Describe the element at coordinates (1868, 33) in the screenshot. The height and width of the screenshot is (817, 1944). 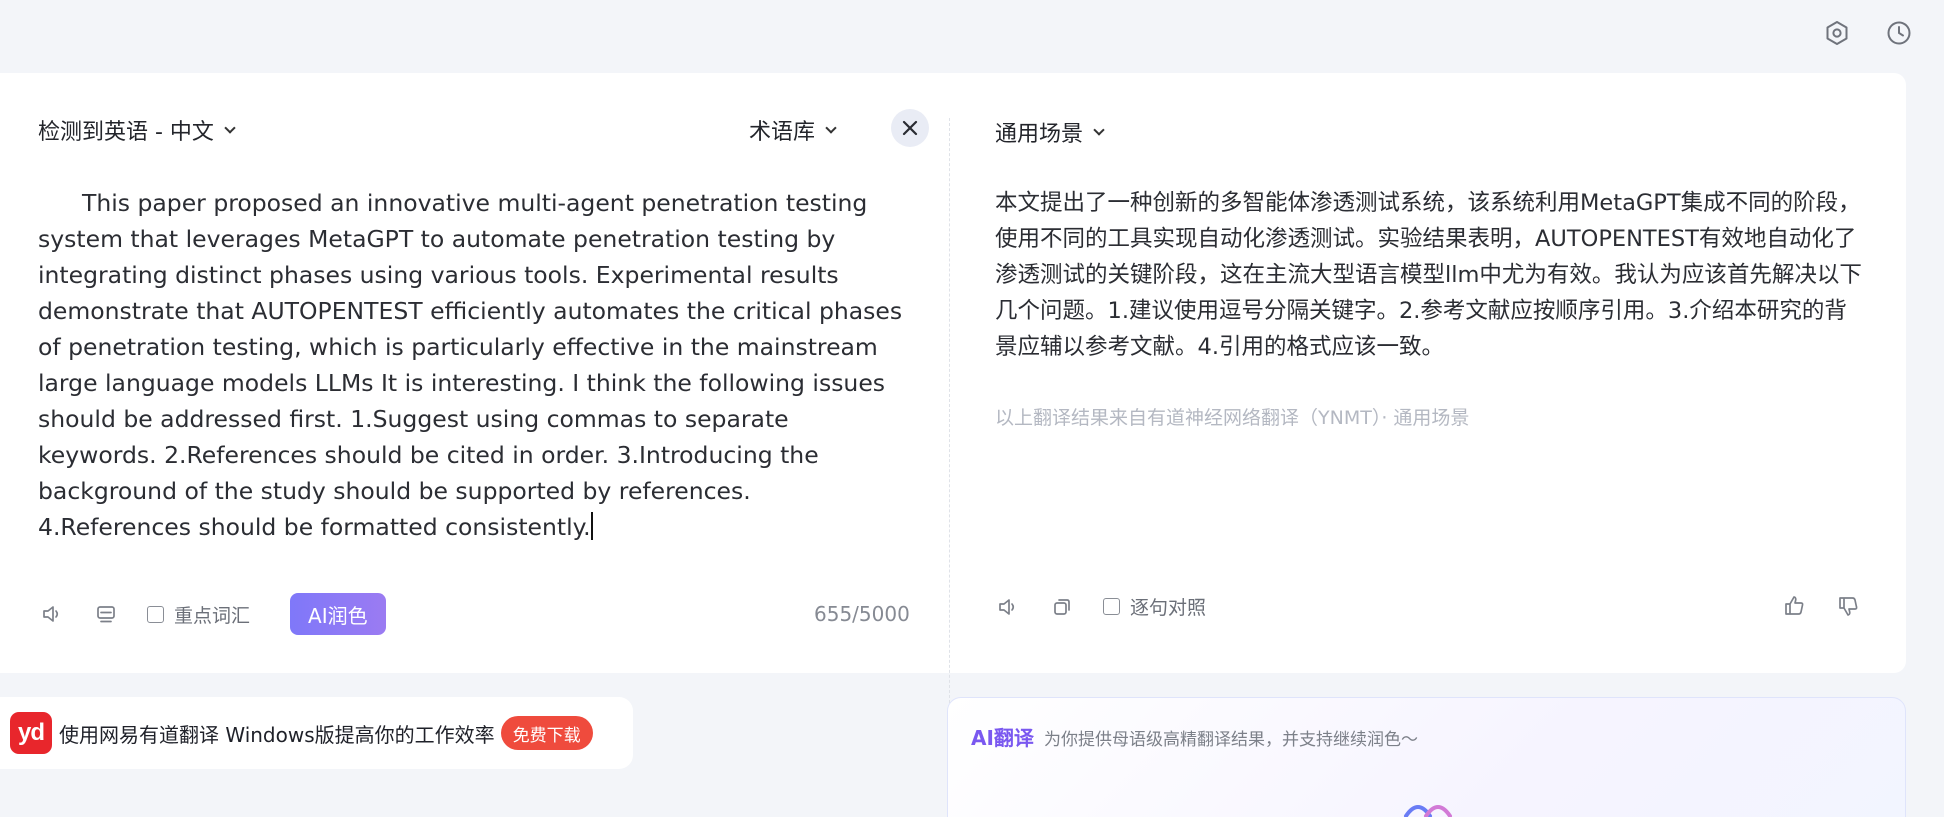
I see `top-toolbar` at that location.